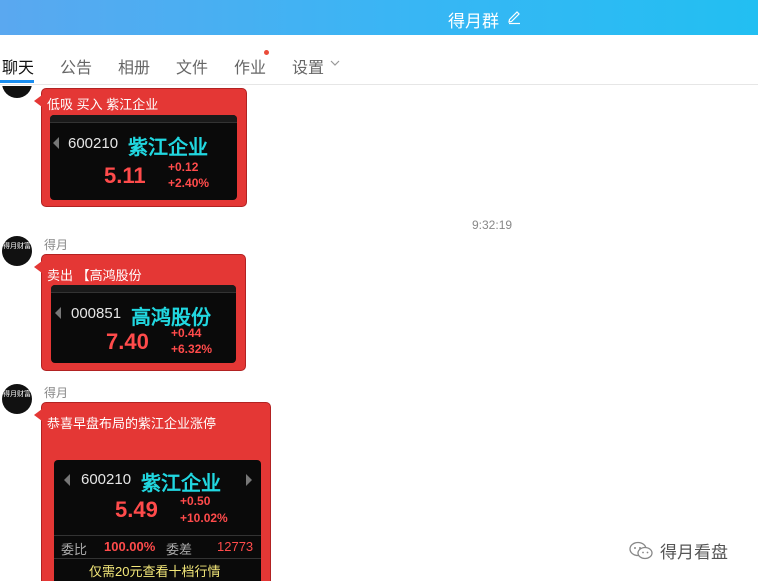 The height and width of the screenshot is (581, 758). Describe the element at coordinates (379, 60) in the screenshot. I see `tab-bar: 聊天 公告 相册 文件 作业 设置` at that location.